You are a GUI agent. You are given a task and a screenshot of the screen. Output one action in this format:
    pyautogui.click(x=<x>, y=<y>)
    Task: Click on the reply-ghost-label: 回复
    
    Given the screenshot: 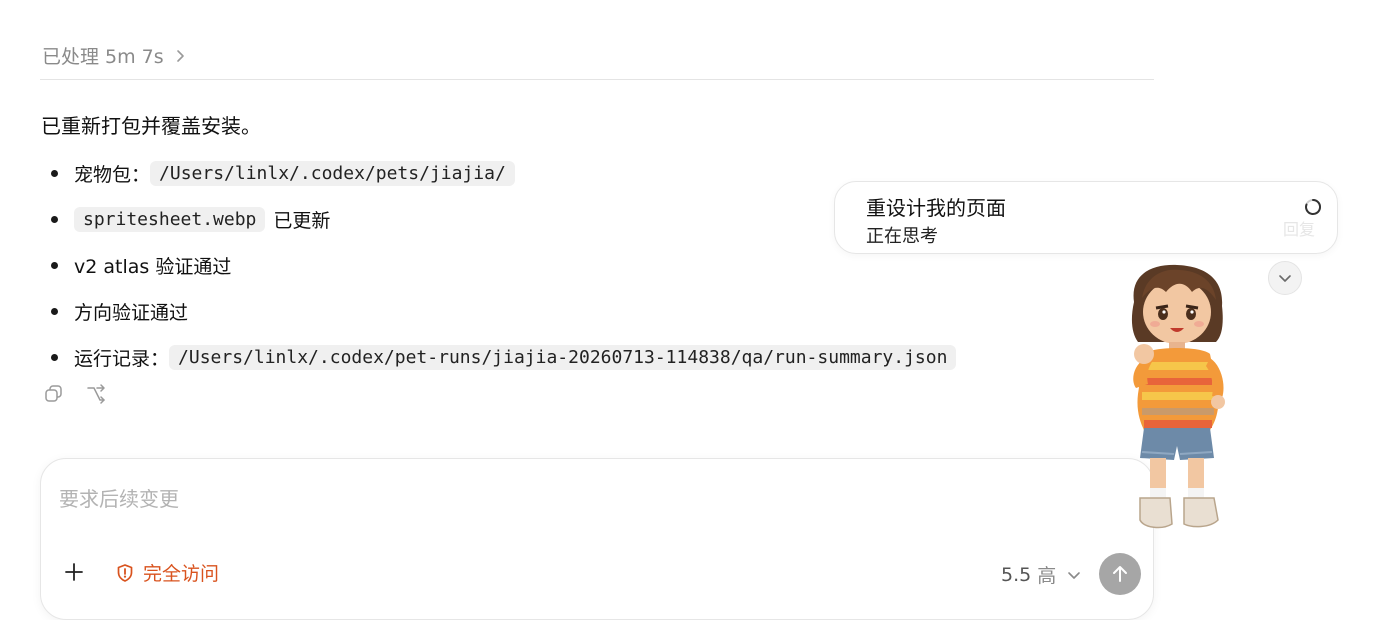 What is the action you would take?
    pyautogui.click(x=1299, y=229)
    